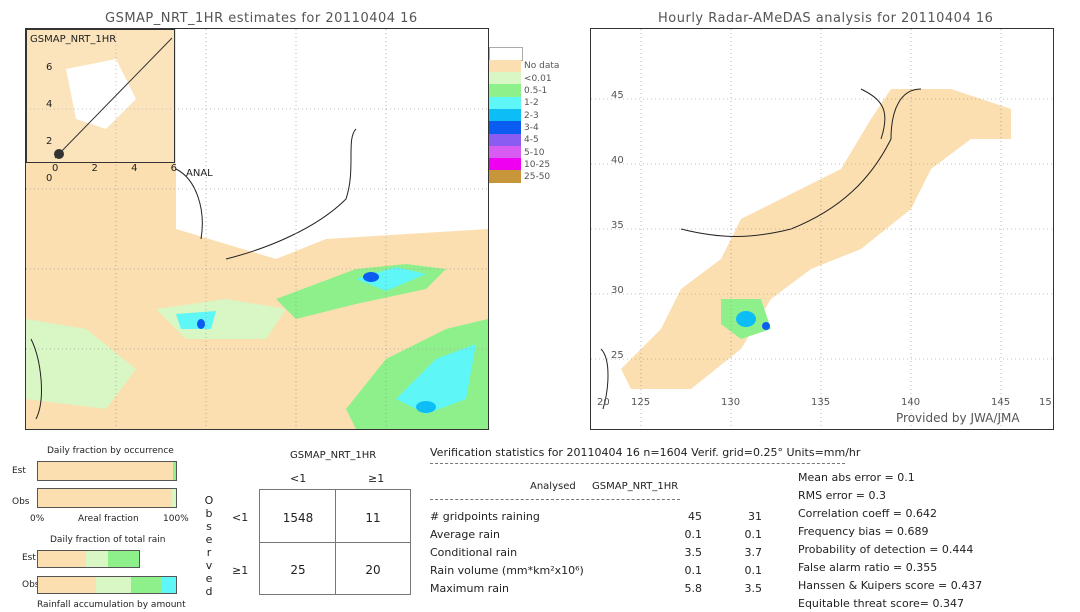 The height and width of the screenshot is (612, 1080). Describe the element at coordinates (617, 225) in the screenshot. I see `lat-label: 35` at that location.